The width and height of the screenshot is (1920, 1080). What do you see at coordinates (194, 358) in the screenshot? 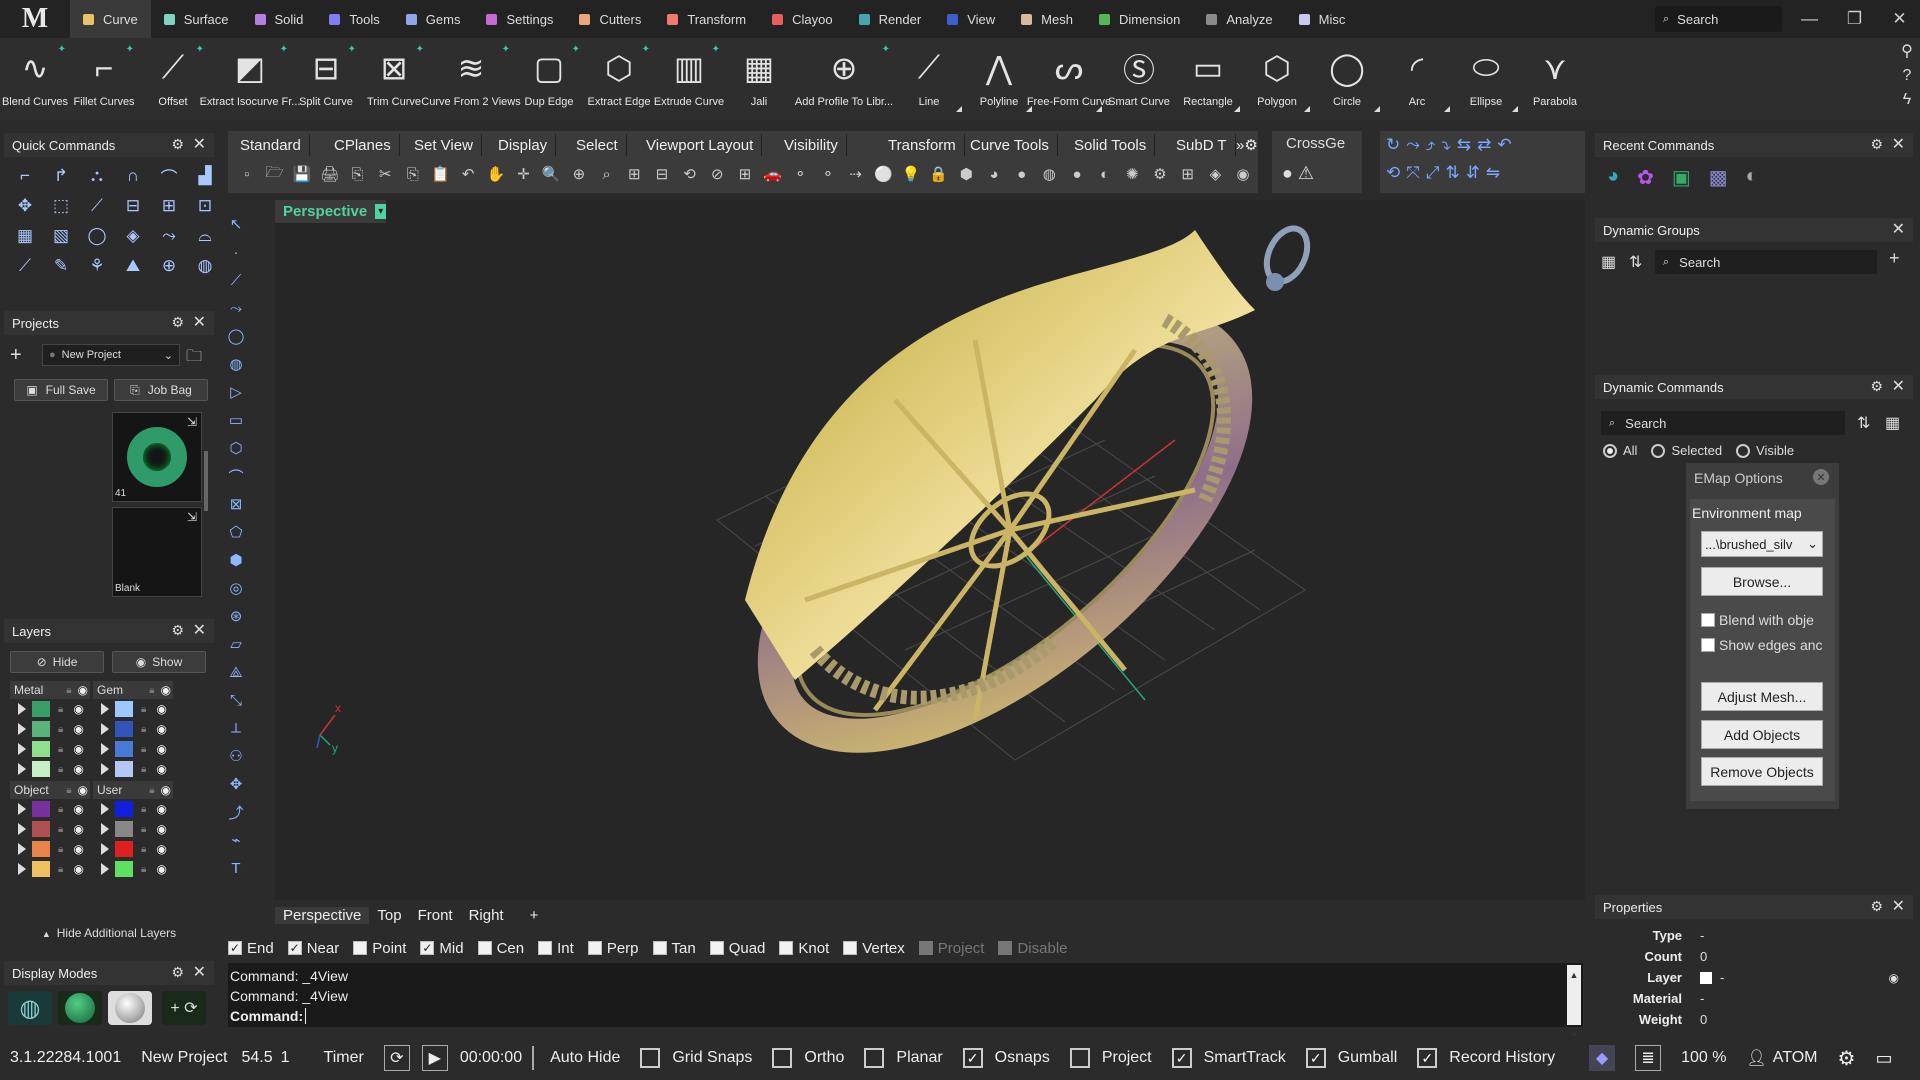
I see `folder-icon: 🗀` at bounding box center [194, 358].